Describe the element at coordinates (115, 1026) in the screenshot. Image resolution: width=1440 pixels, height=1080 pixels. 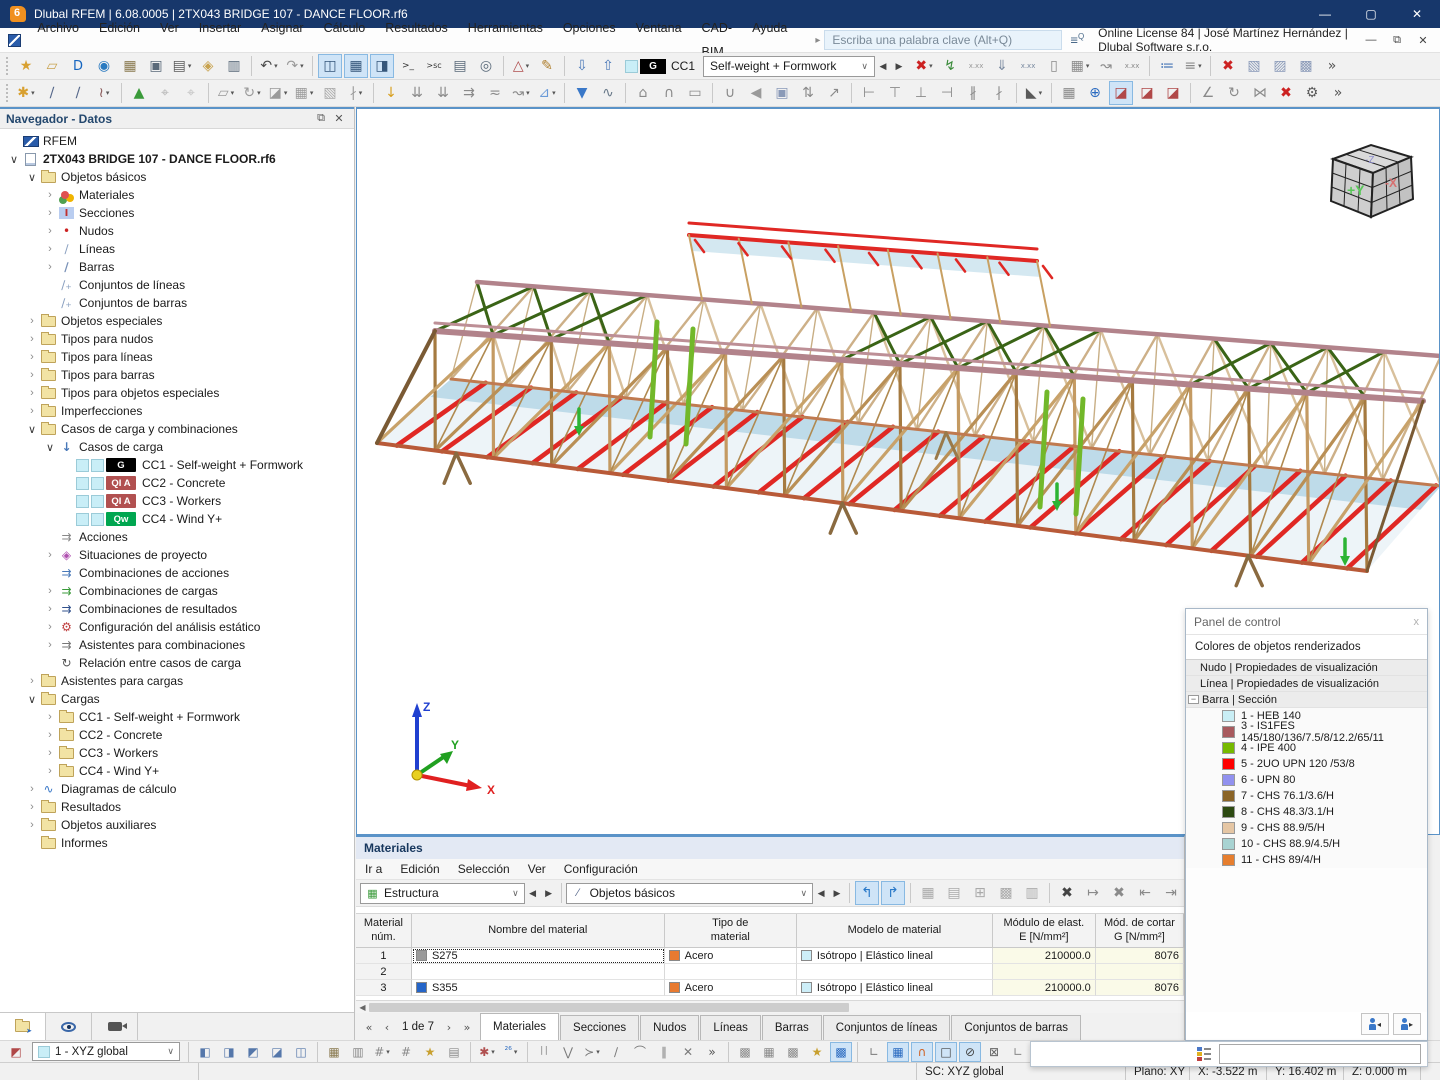
I see `navigator-tab-views` at that location.